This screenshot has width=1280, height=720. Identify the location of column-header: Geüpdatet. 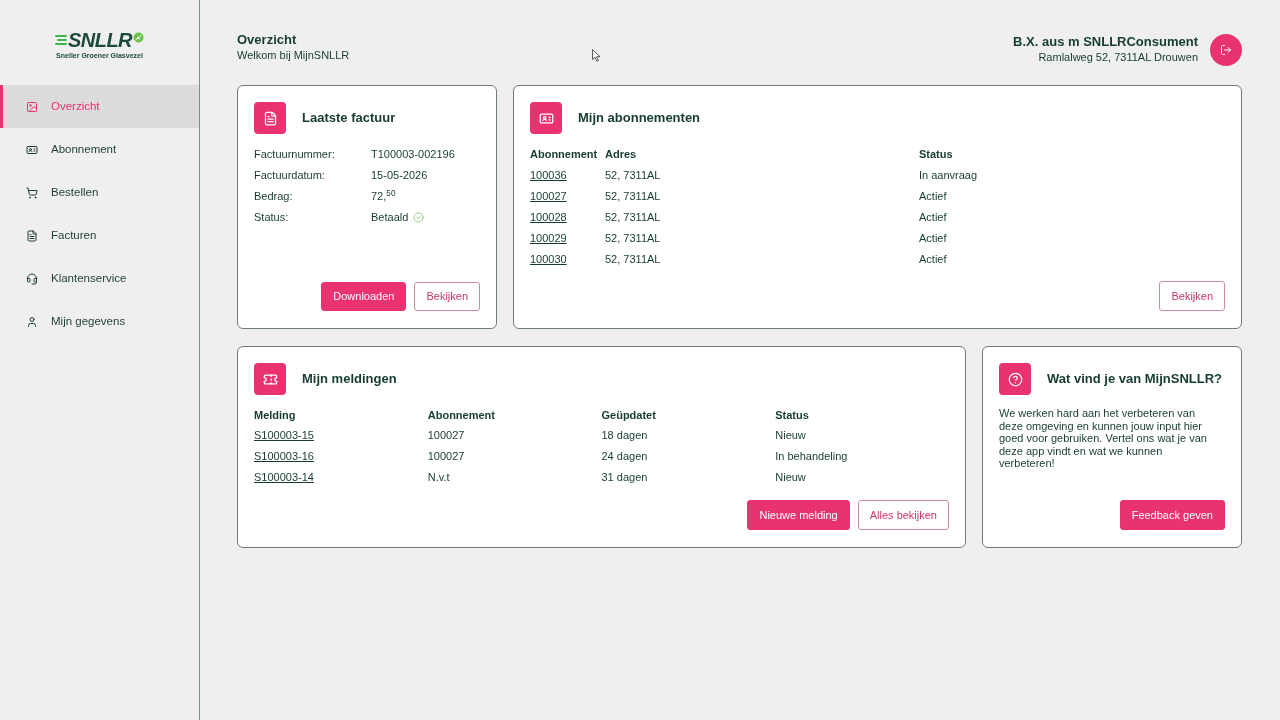
(629, 415).